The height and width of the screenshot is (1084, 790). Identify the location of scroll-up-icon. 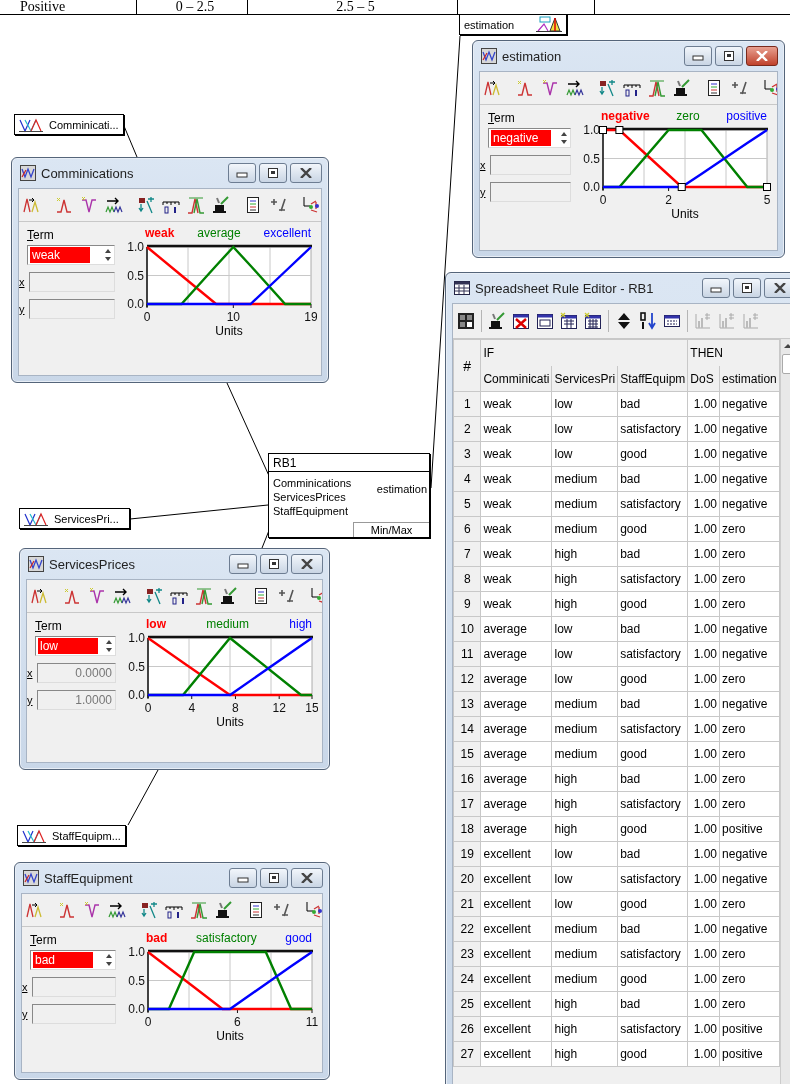
(786, 346).